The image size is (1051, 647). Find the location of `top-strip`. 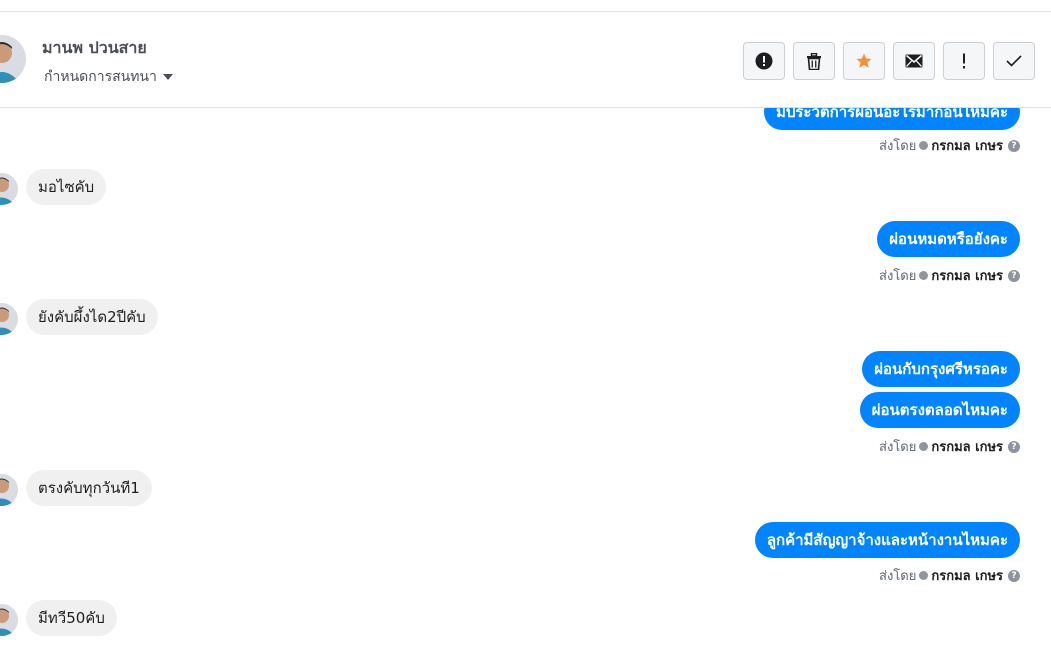

top-strip is located at coordinates (525, 6).